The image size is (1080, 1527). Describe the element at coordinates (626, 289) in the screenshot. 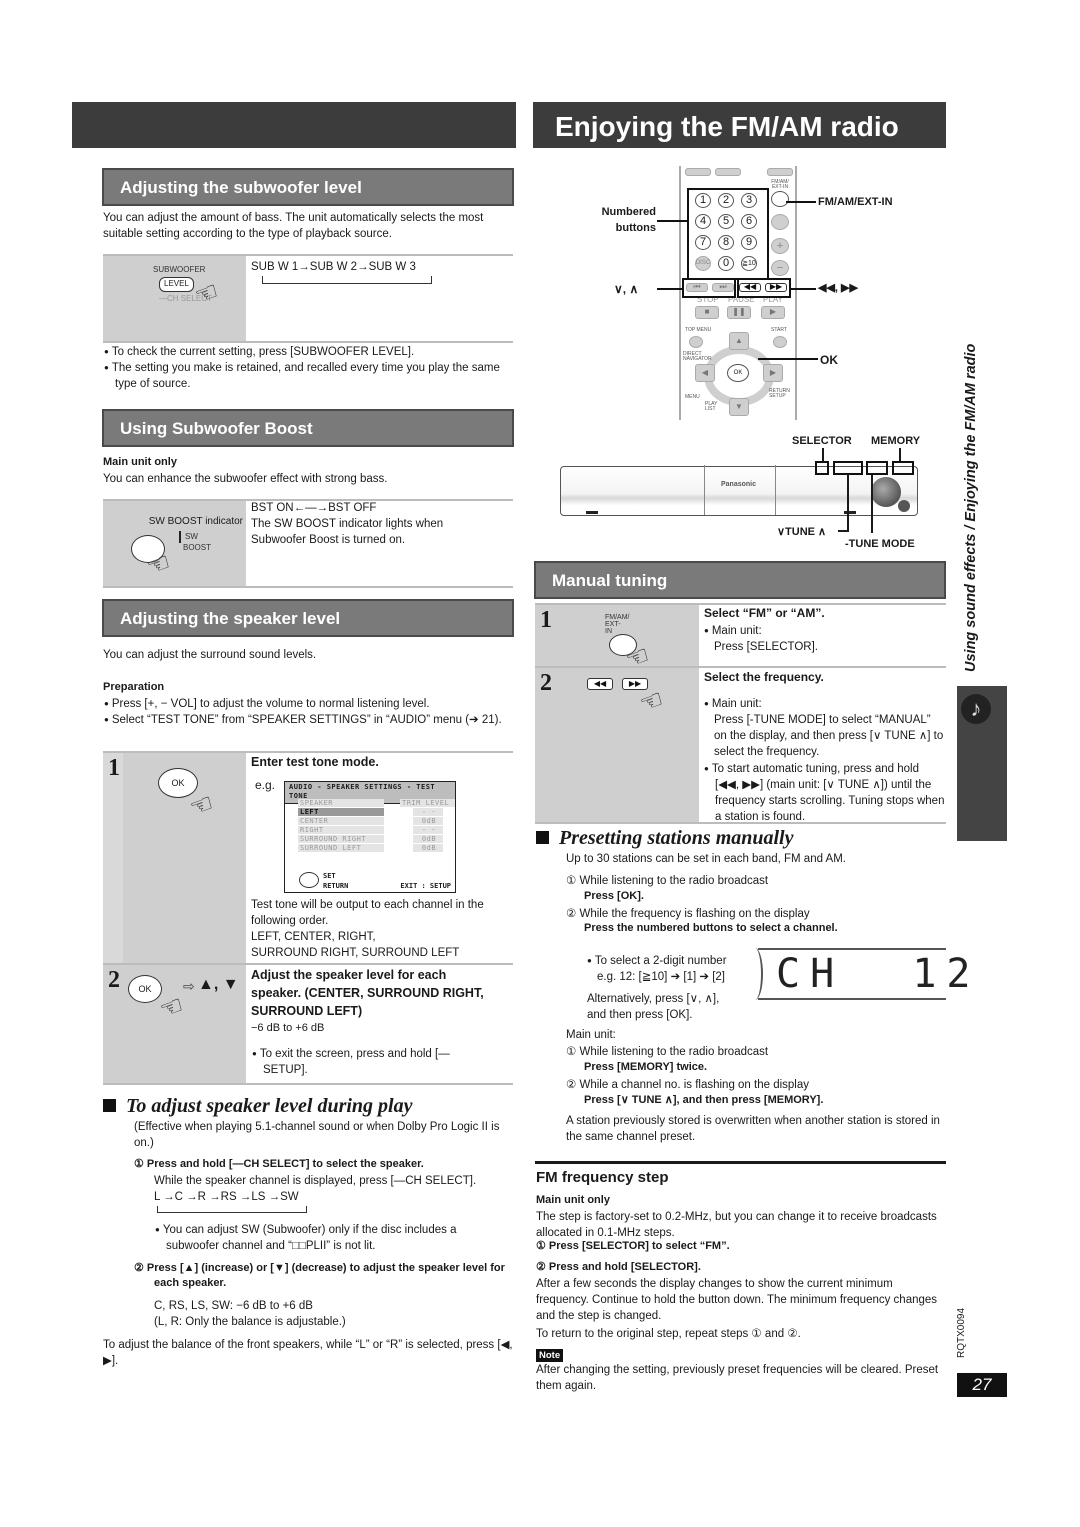

I see `callout-skip: ∨, ∧` at that location.